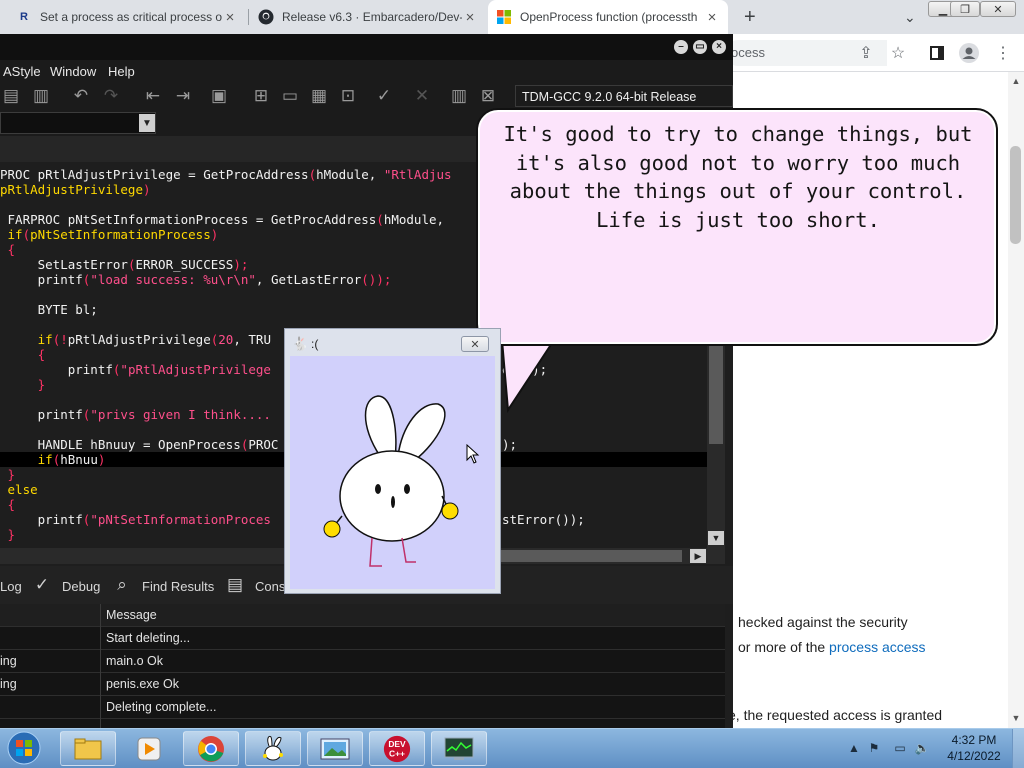 The height and width of the screenshot is (768, 1024). What do you see at coordinates (183, 96) in the screenshot?
I see `uncomment-icon: ⇥` at bounding box center [183, 96].